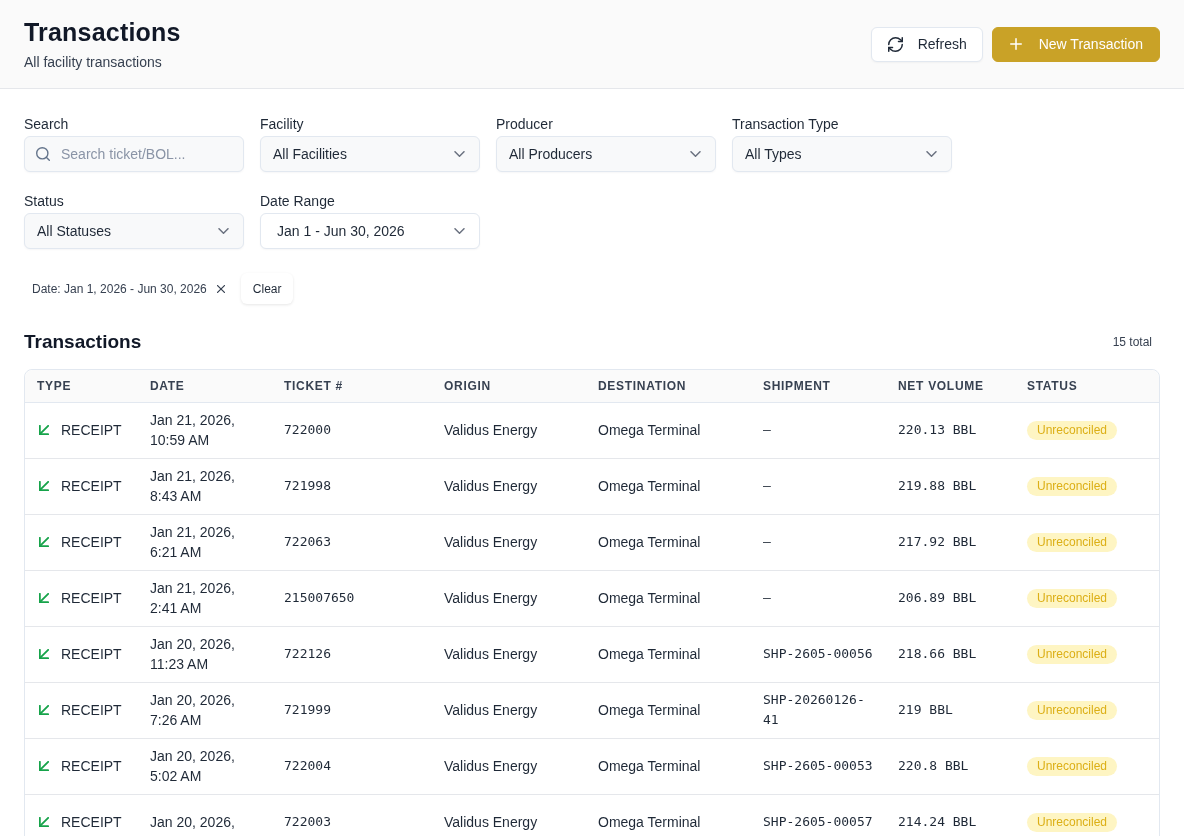 This screenshot has width=1184, height=836. Describe the element at coordinates (933, 766) in the screenshot. I see `net-volume: 220.8 BBL` at that location.